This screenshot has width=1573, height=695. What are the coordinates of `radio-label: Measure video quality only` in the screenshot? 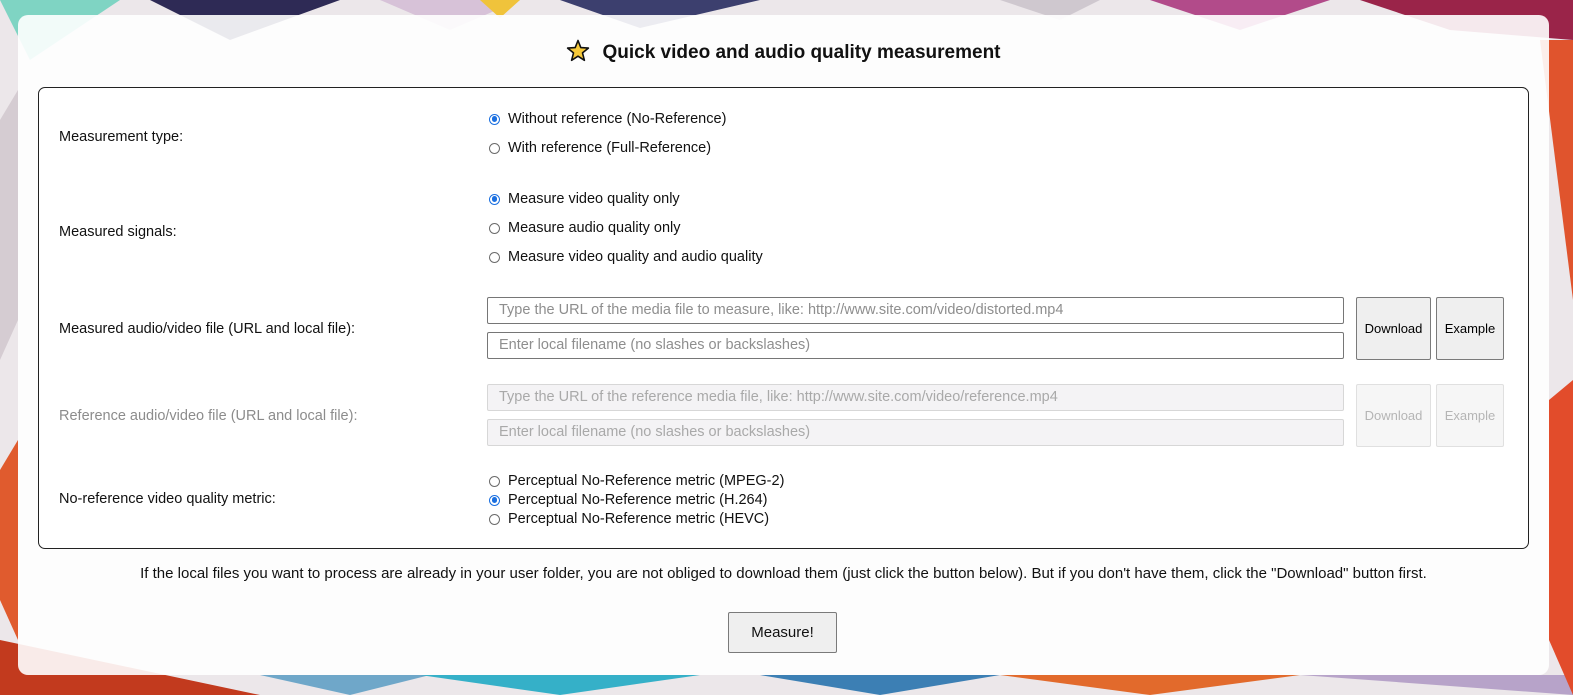 It's located at (594, 199).